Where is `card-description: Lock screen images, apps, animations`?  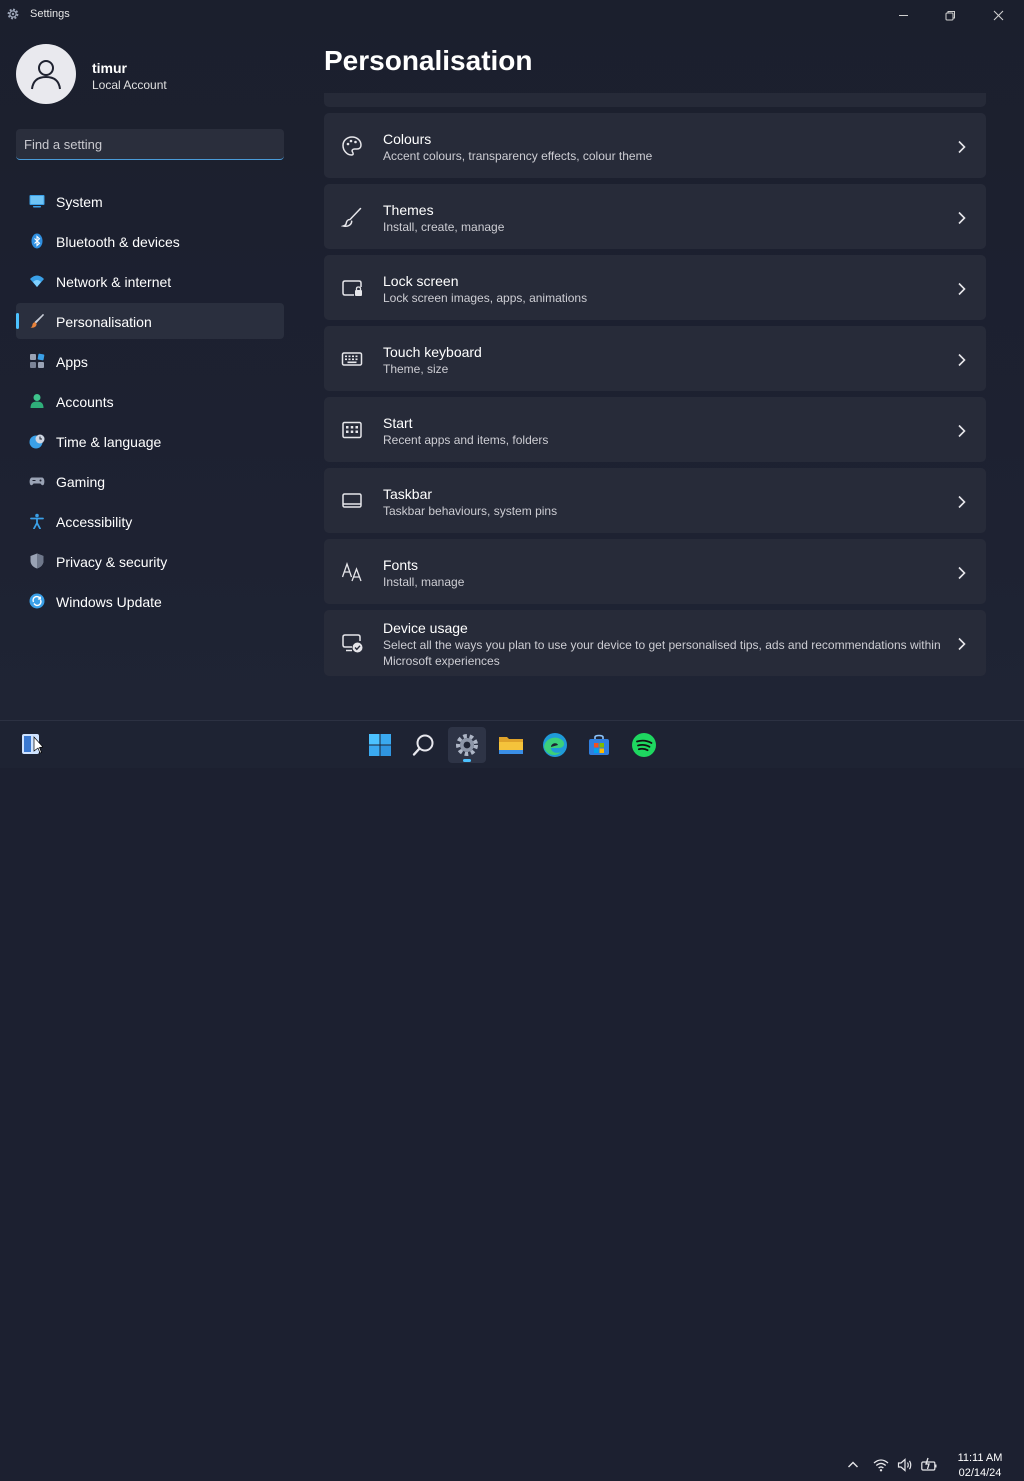 card-description: Lock screen images, apps, animations is located at coordinates (485, 298).